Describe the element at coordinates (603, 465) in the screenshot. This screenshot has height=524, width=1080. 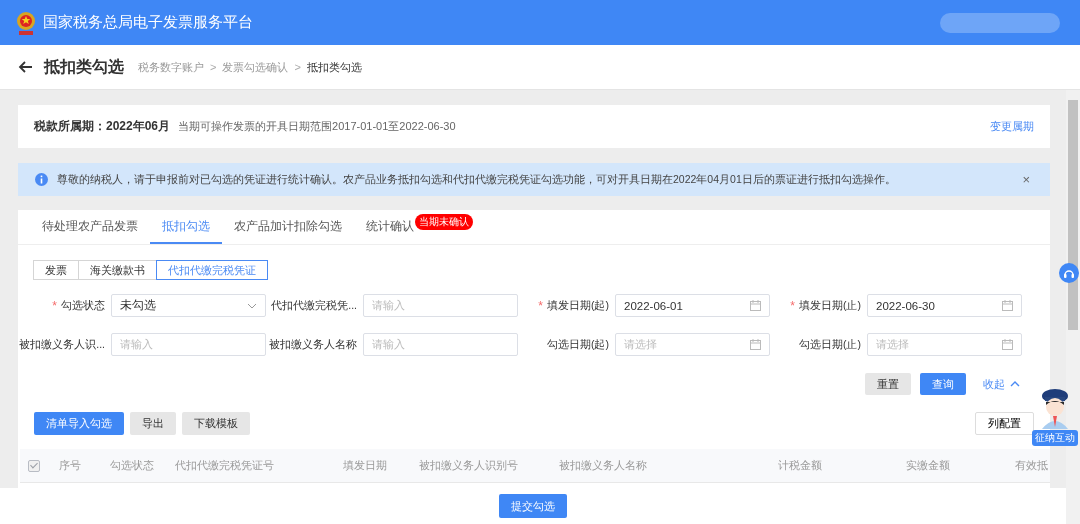
I see `column-header: 被扣缴义务人名称` at that location.